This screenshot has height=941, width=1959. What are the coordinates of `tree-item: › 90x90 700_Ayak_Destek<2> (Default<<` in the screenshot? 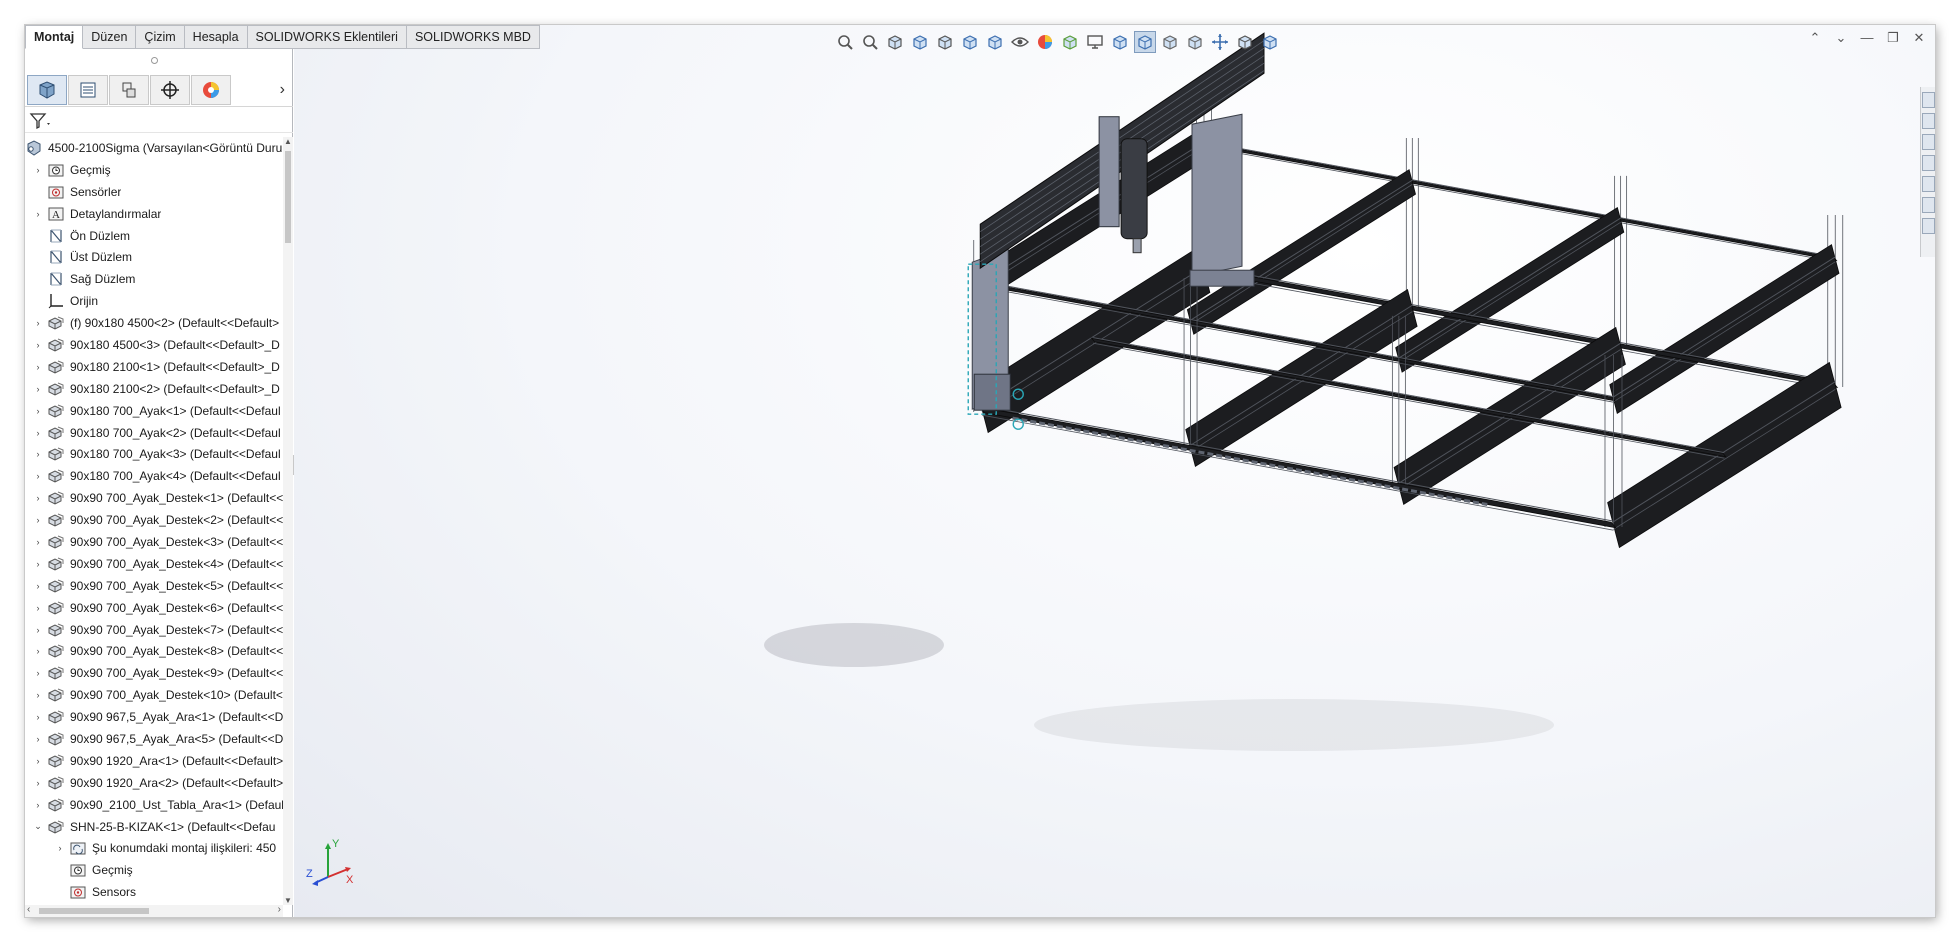 It's located at (154, 520).